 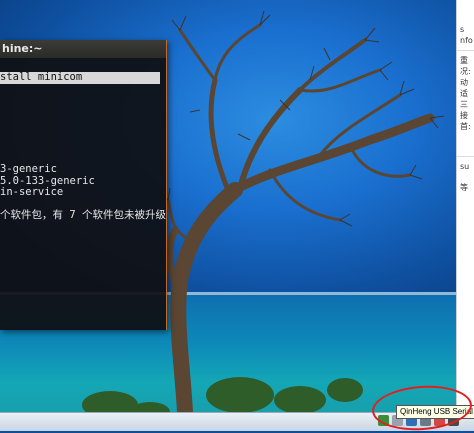 I want to click on side-text: 重, so click(x=464, y=60).